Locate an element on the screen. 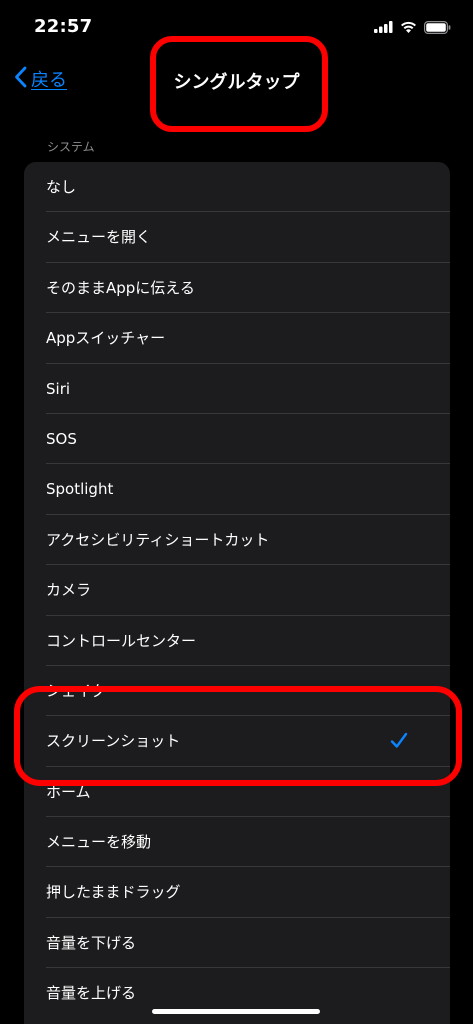 The image size is (473, 1024). section-header: システム is located at coordinates (71, 147).